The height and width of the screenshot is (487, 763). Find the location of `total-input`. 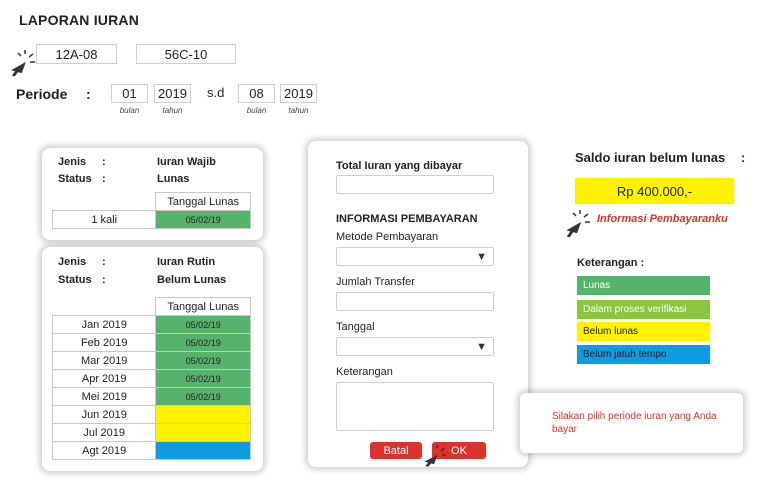

total-input is located at coordinates (415, 184).